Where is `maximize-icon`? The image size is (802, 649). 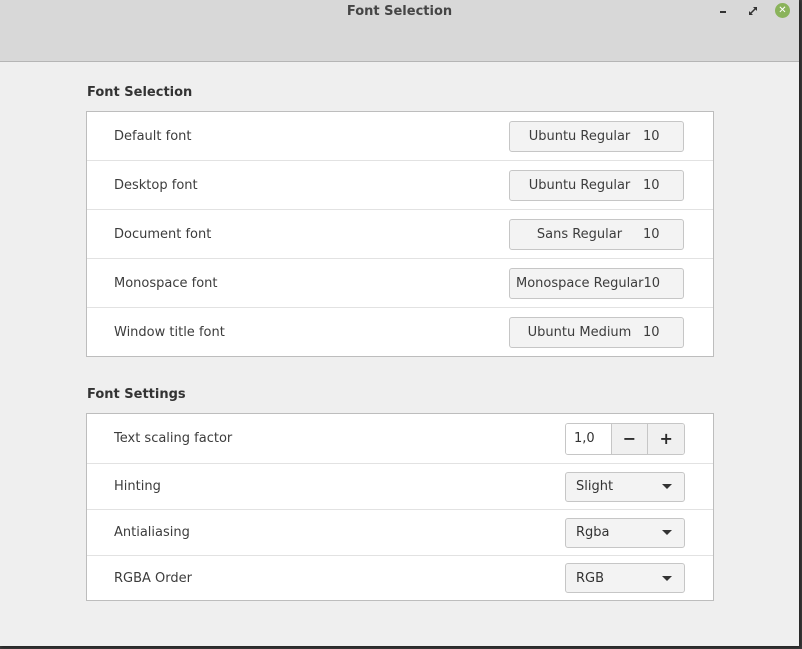 maximize-icon is located at coordinates (753, 11).